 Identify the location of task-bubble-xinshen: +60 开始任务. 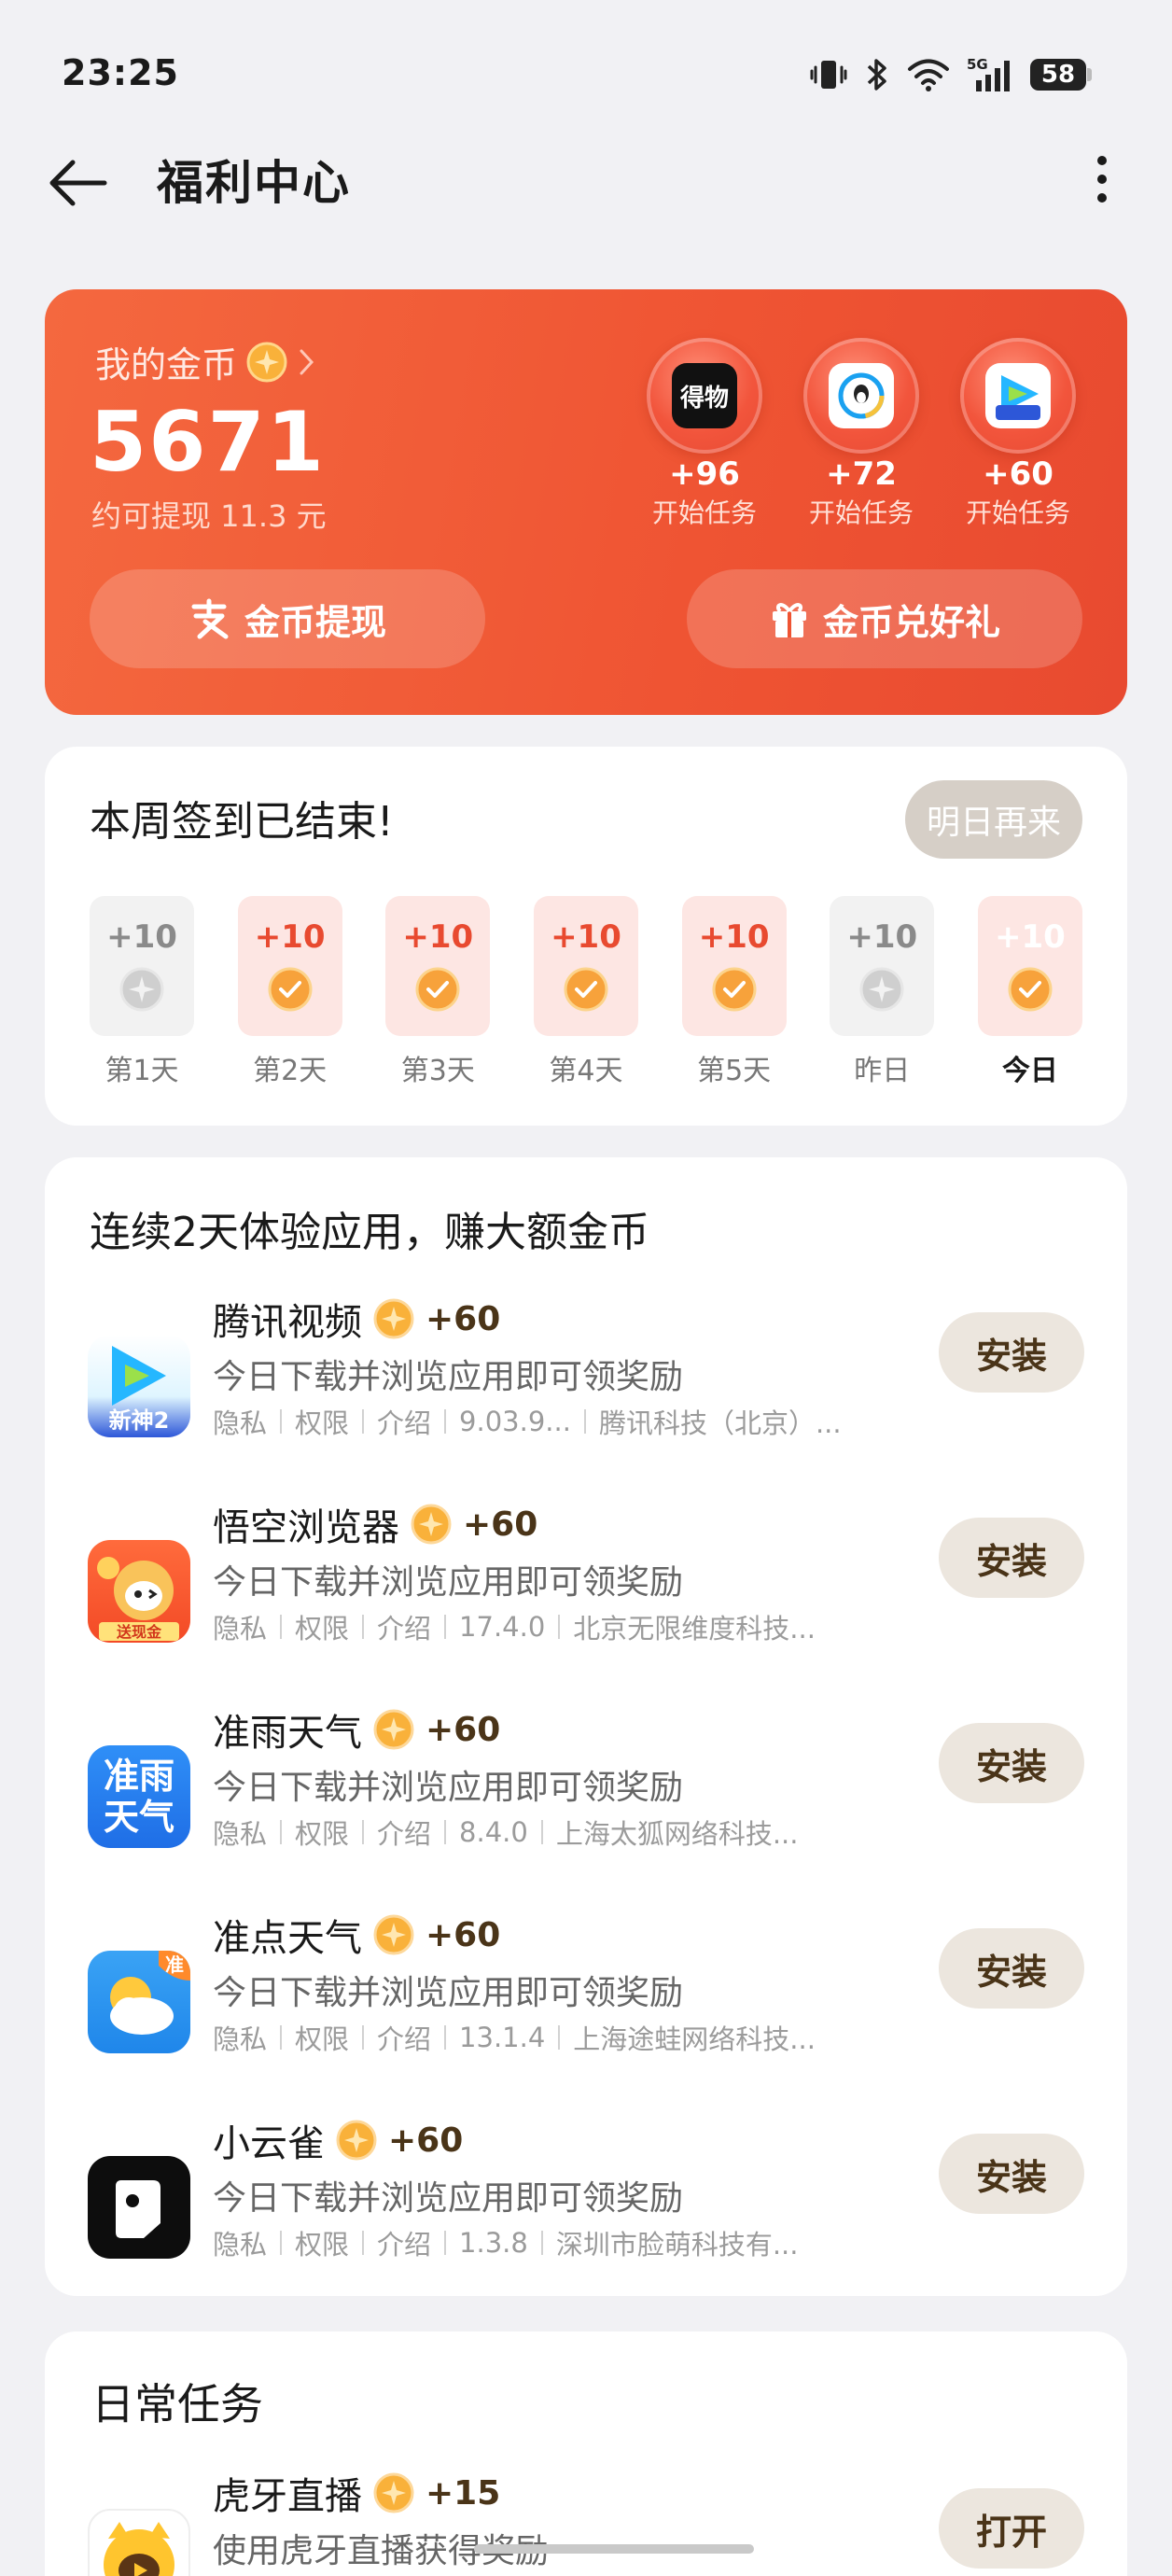
(1018, 434).